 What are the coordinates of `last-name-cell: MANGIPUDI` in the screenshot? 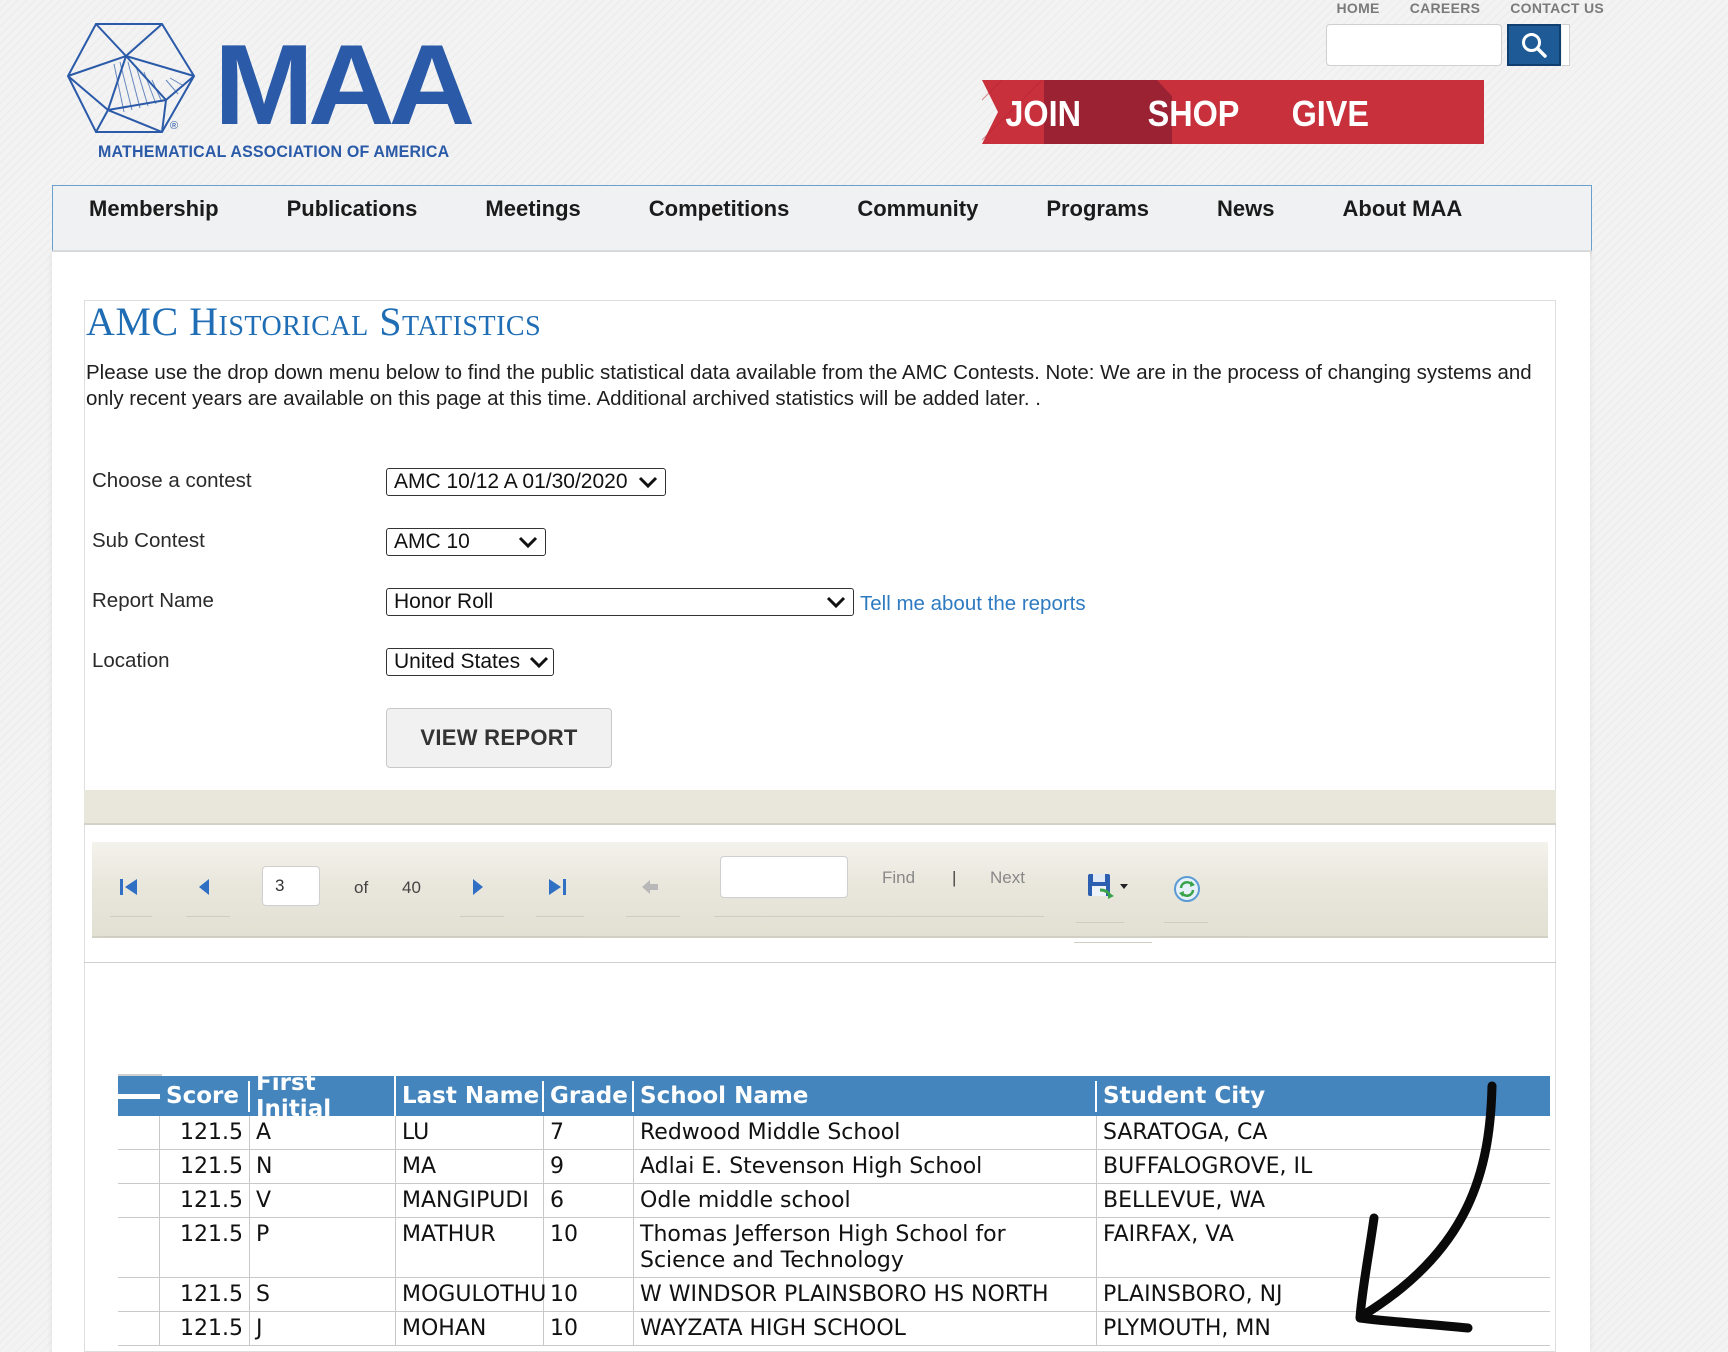 It's located at (470, 1200).